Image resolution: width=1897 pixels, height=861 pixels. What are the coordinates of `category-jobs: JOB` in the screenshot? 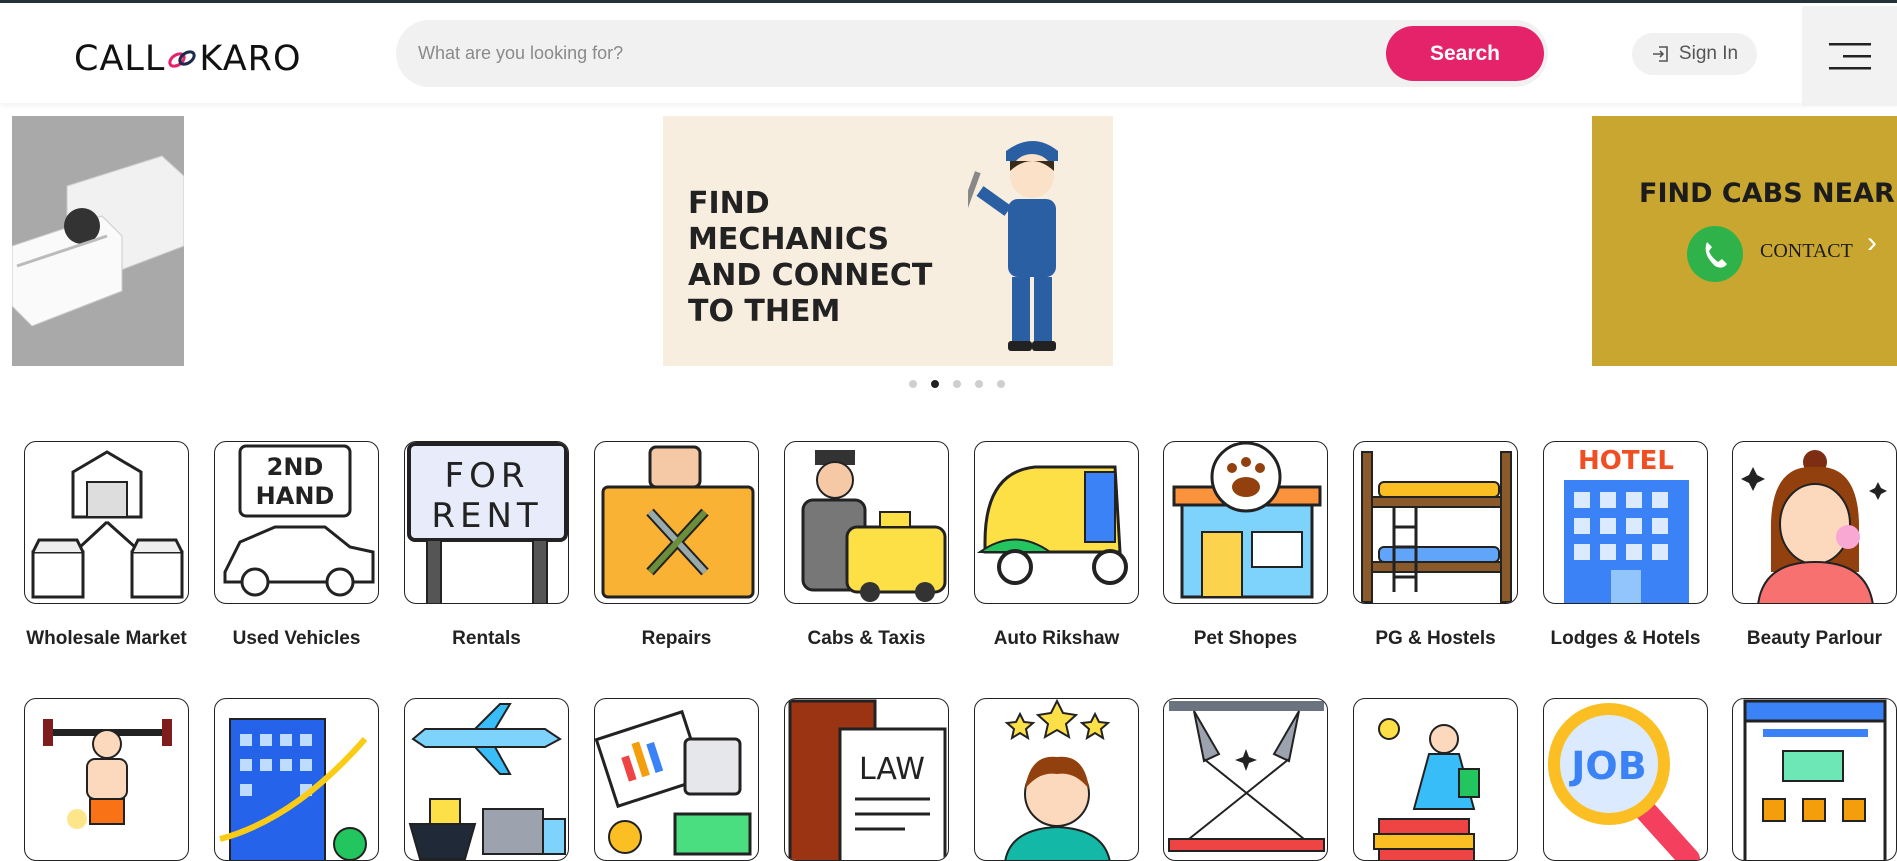 It's located at (1625, 779).